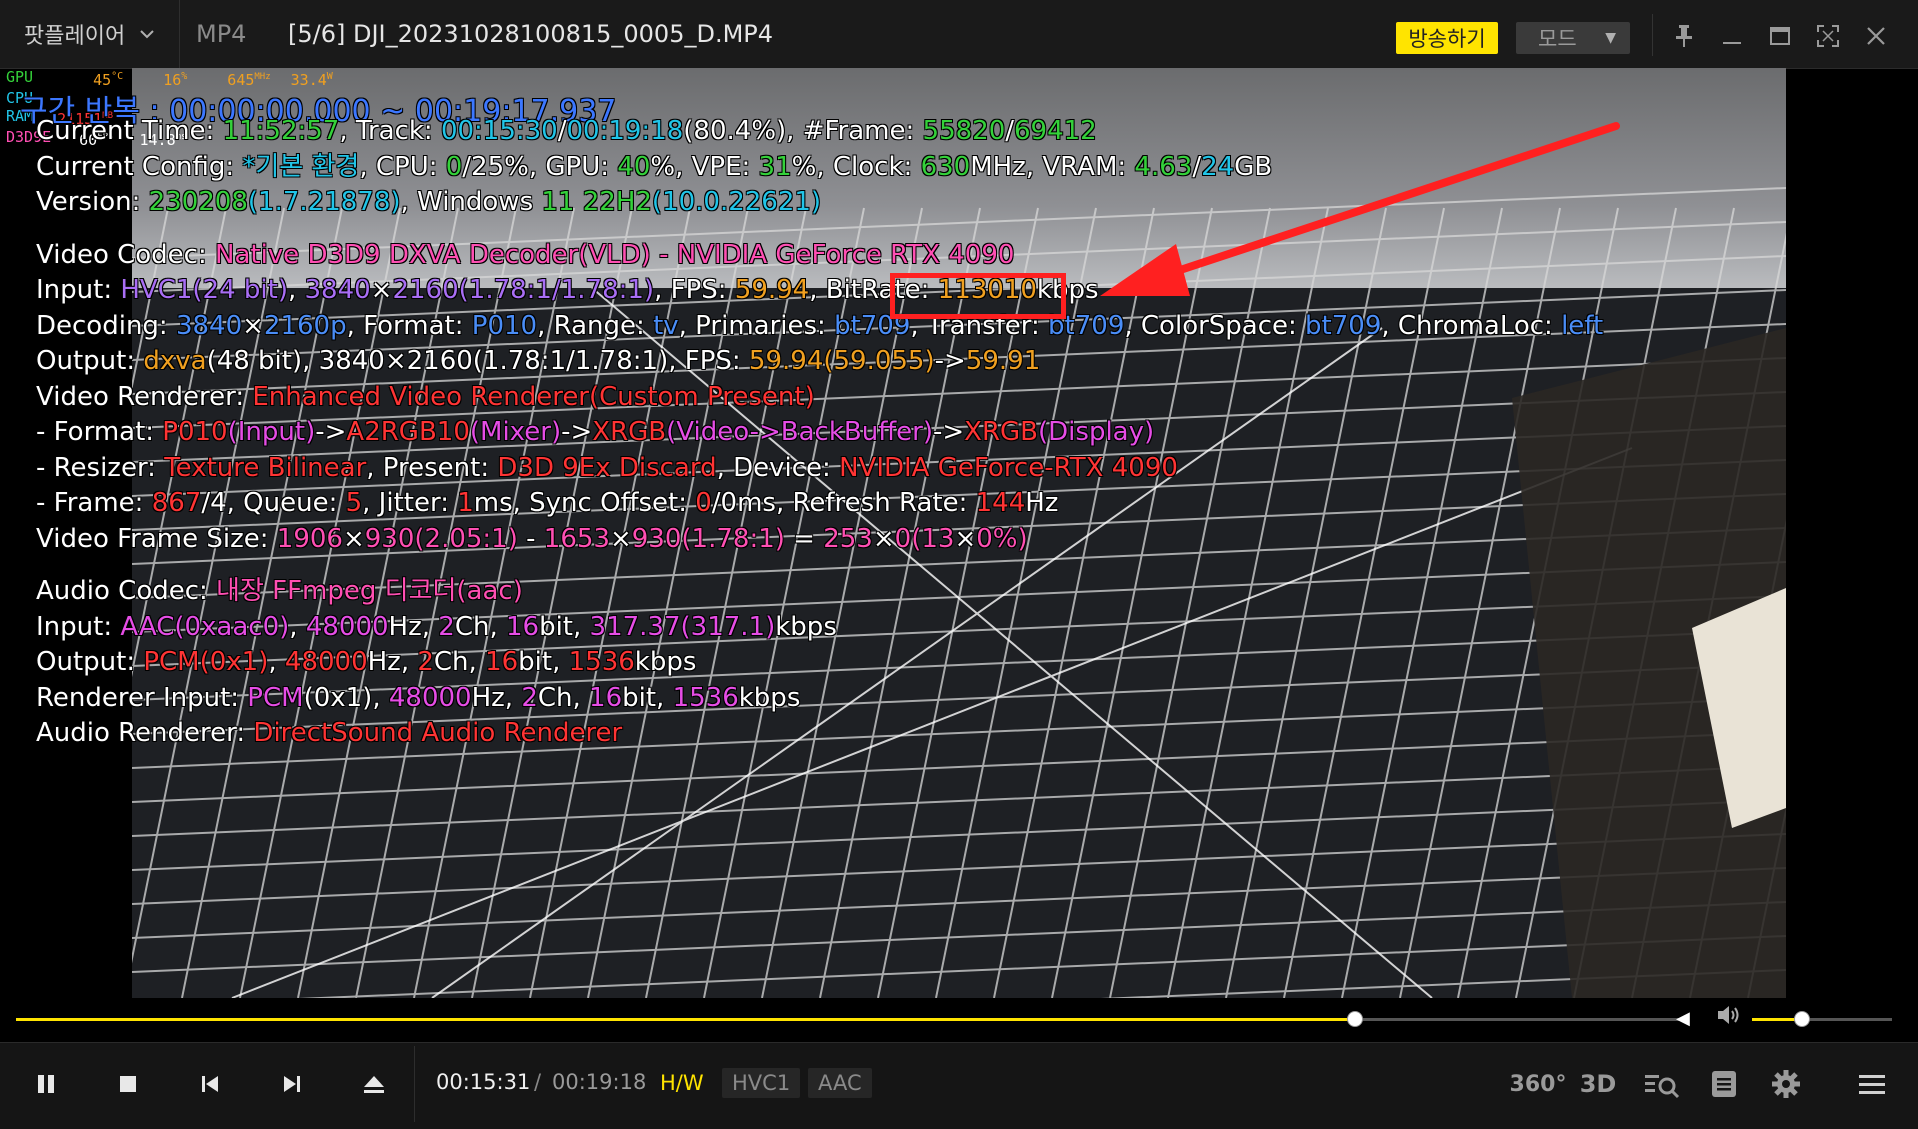 This screenshot has width=1918, height=1129. I want to click on skip-next-icon, so click(292, 1084).